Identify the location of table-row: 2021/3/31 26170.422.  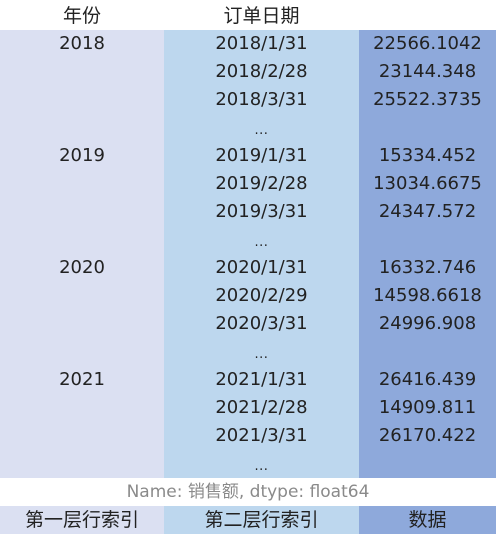
(248, 436).